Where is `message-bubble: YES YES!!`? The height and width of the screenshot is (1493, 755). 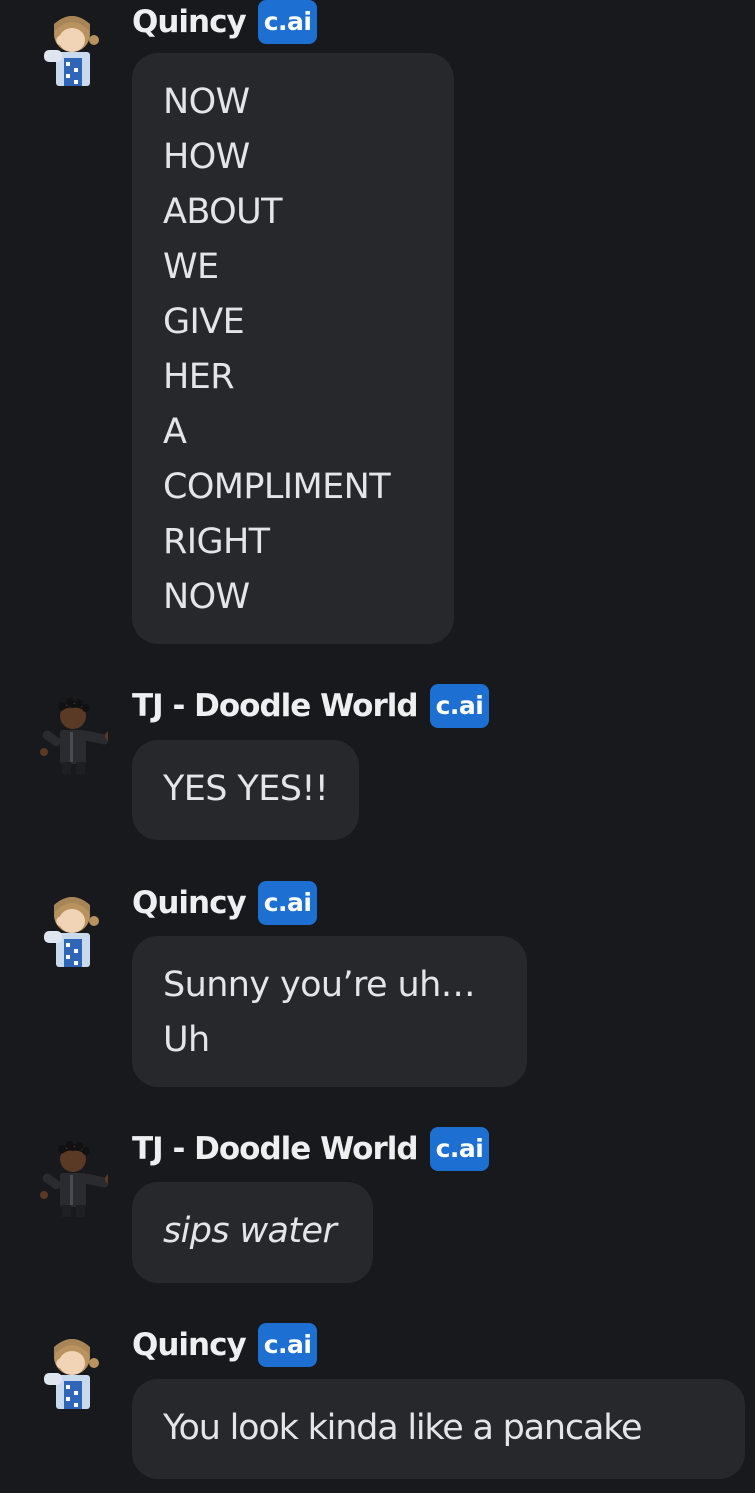
message-bubble: YES YES!! is located at coordinates (245, 790).